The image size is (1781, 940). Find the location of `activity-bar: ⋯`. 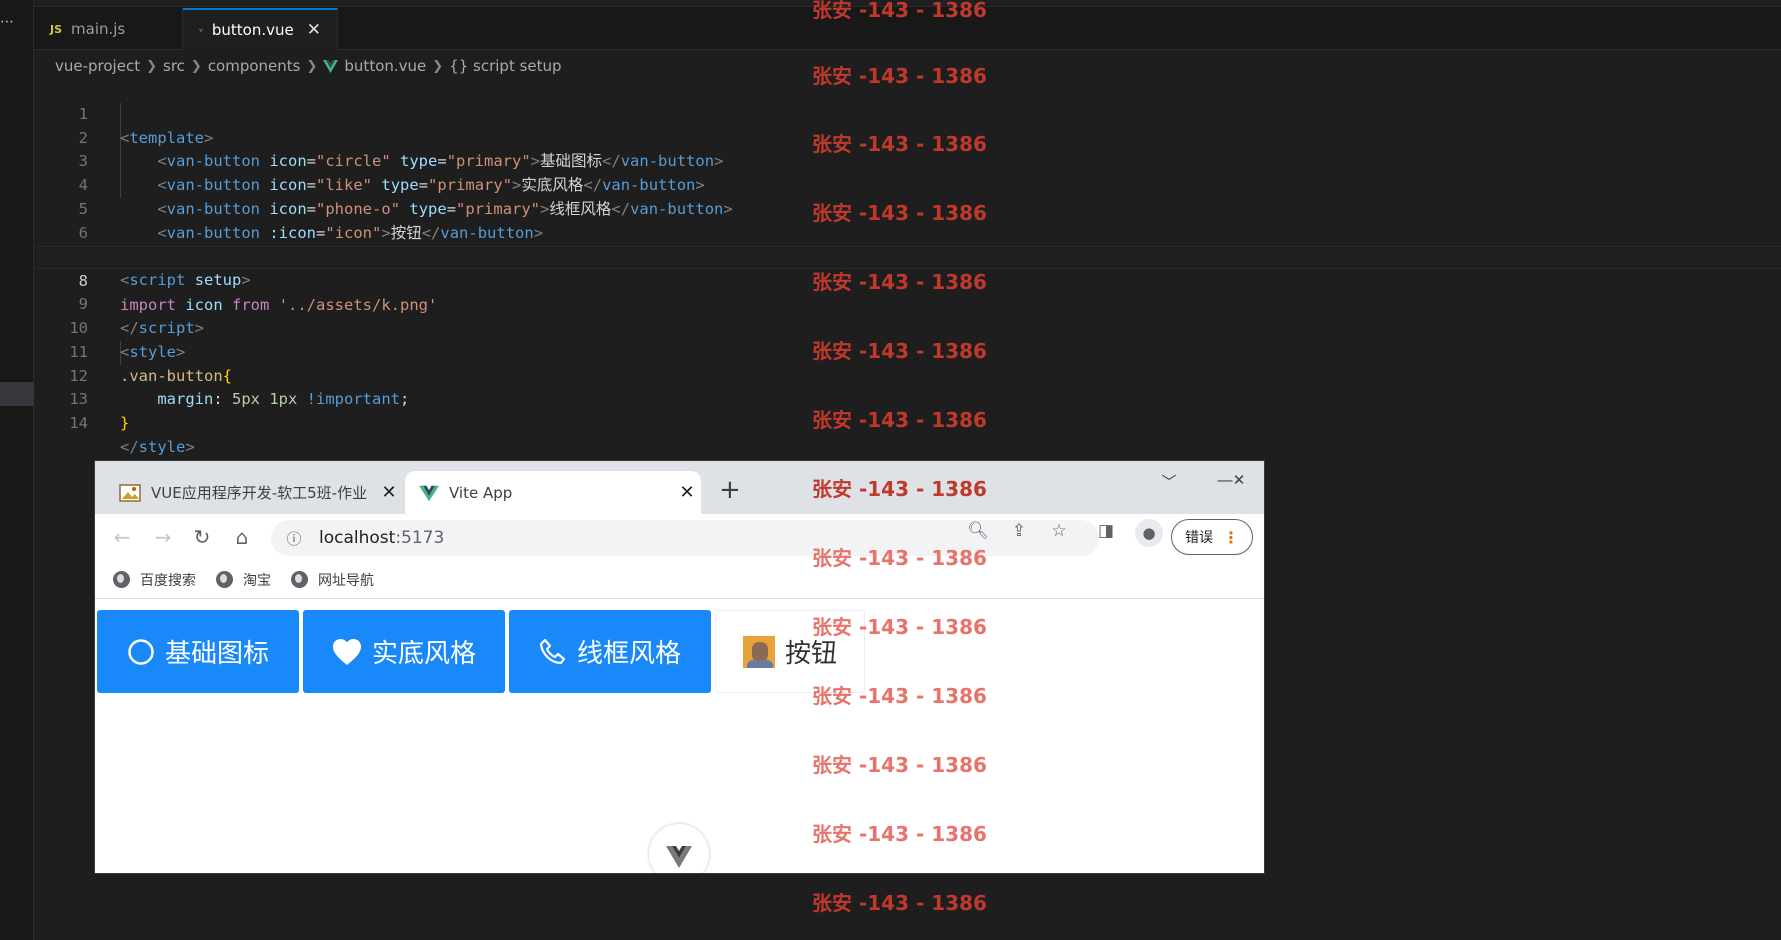

activity-bar: ⋯ is located at coordinates (17, 470).